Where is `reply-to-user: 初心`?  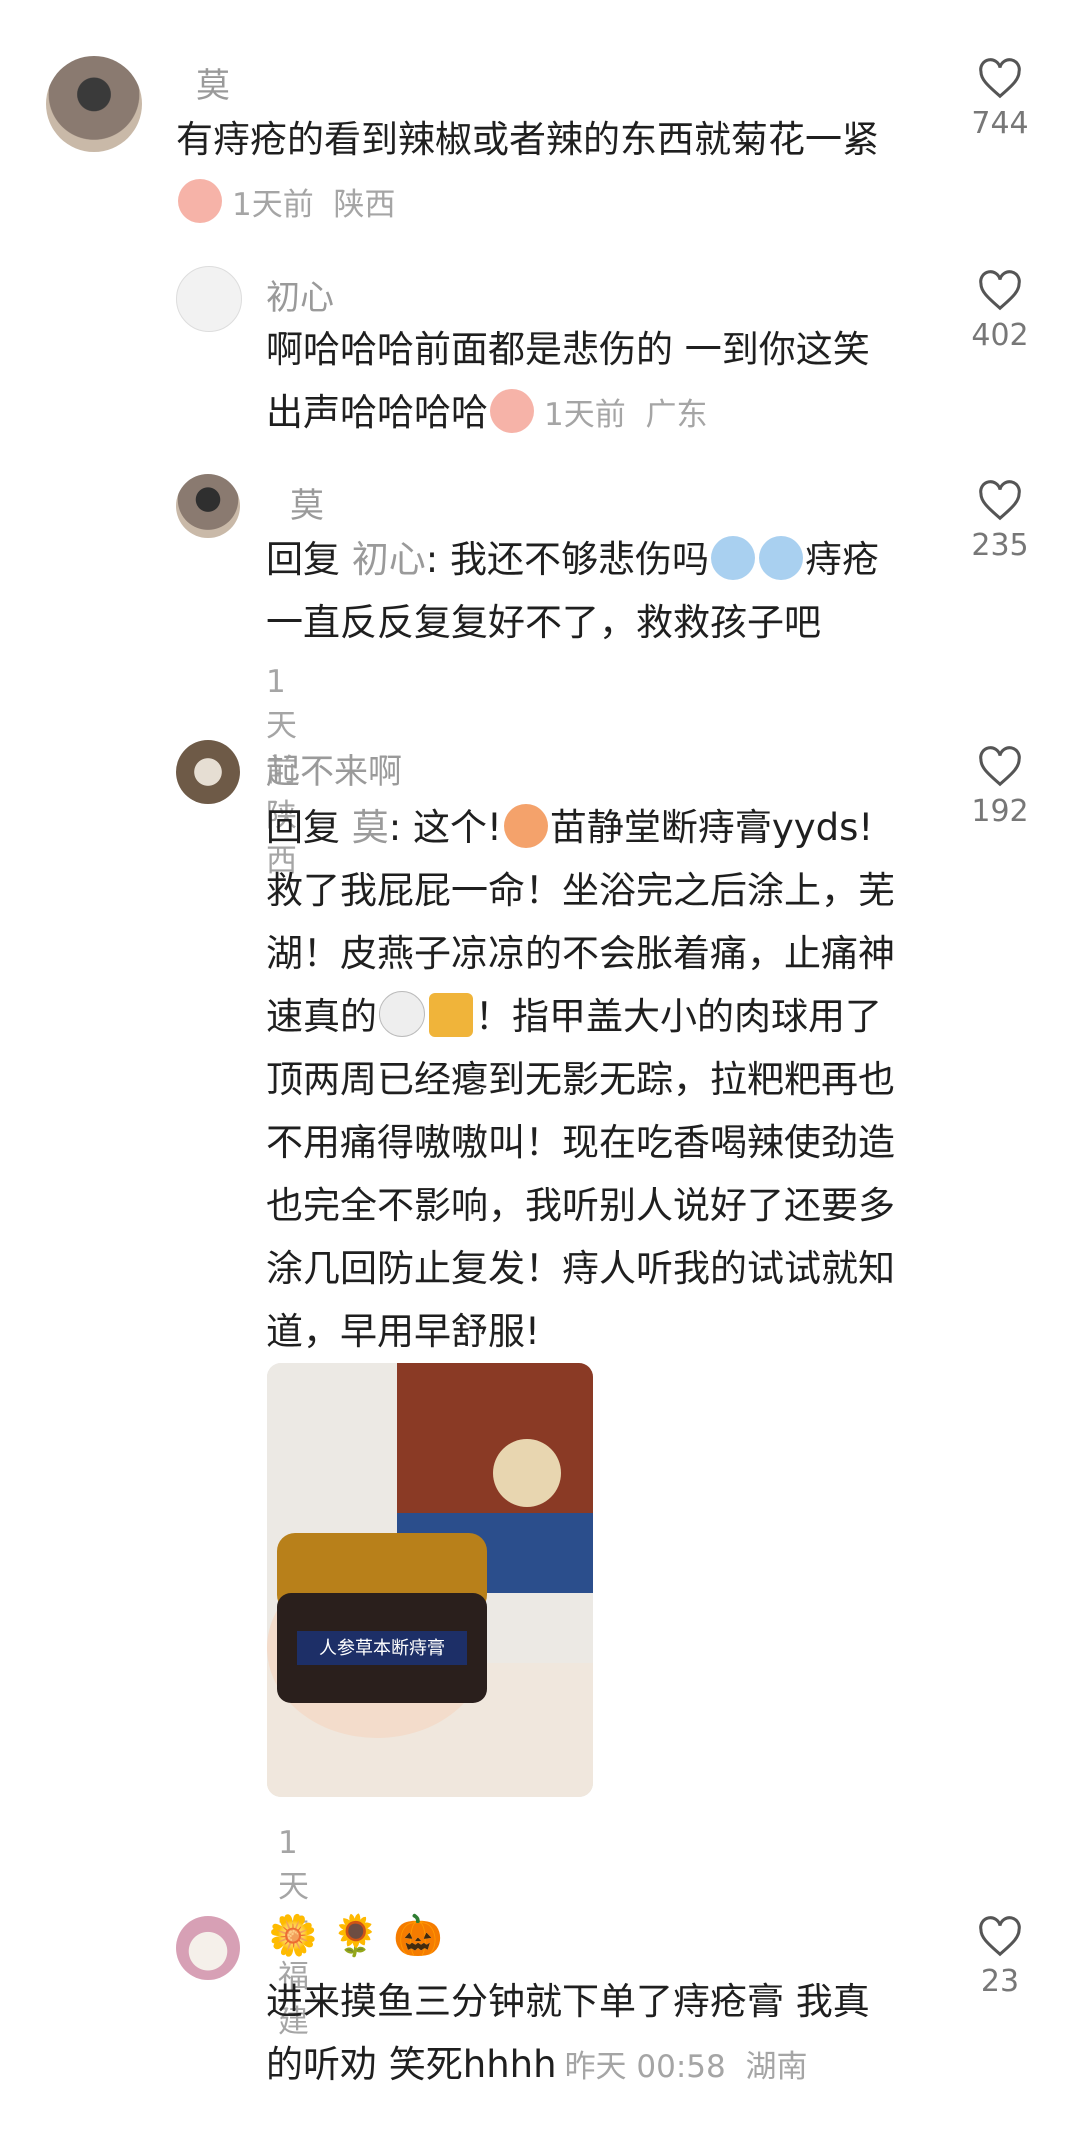 reply-to-user: 初心 is located at coordinates (389, 559).